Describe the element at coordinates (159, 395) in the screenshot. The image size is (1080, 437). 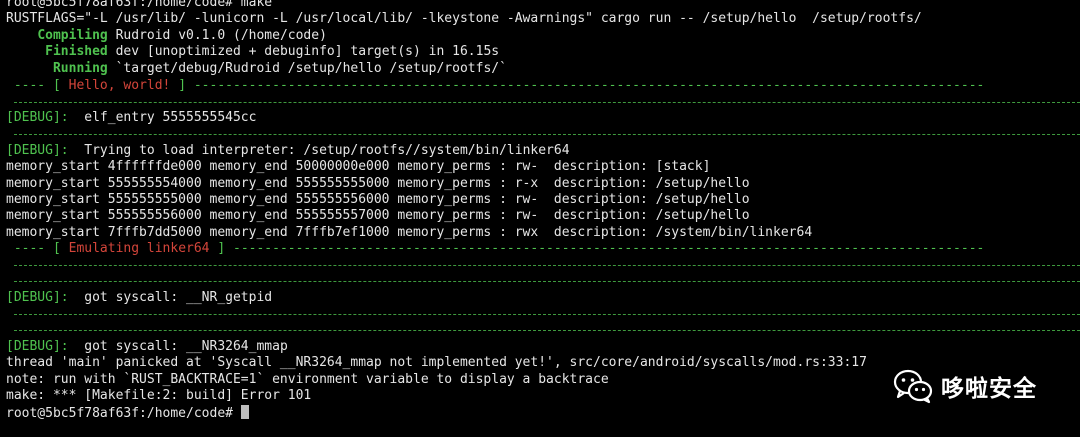
I see `make-error-line: make: *** [Makefile:2: build] Error 101` at that location.